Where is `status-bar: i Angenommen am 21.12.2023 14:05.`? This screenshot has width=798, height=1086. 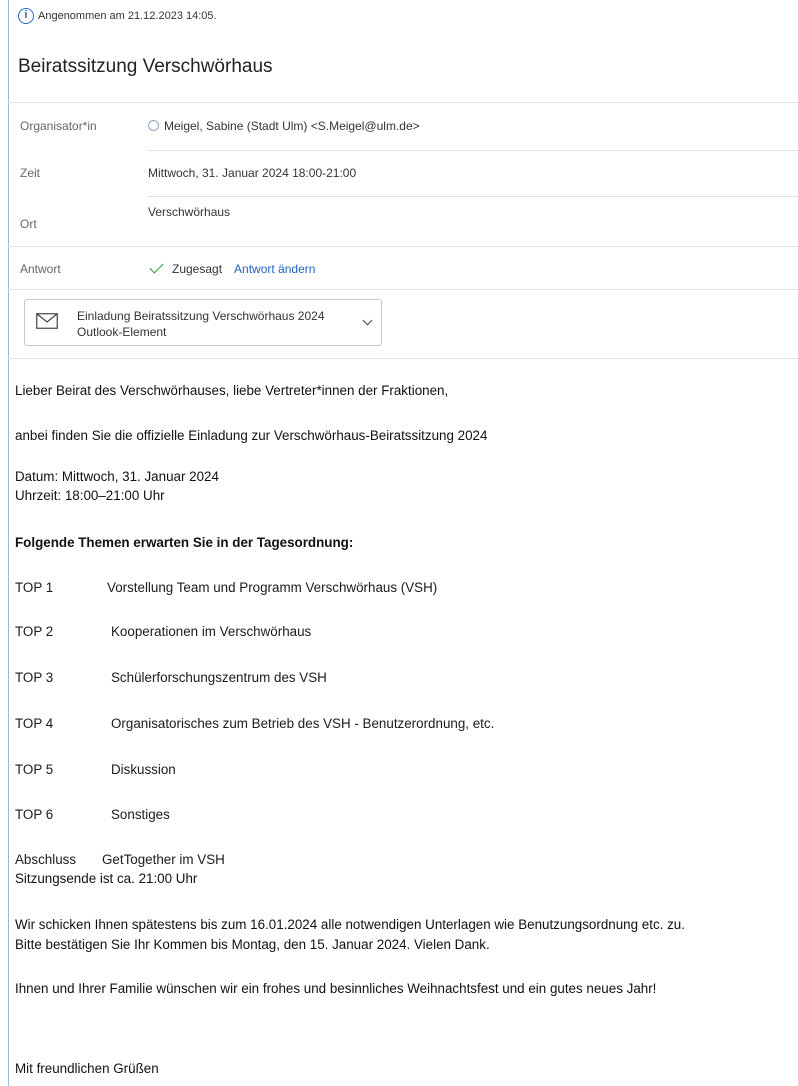
status-bar: i Angenommen am 21.12.2023 14:05. is located at coordinates (117, 16).